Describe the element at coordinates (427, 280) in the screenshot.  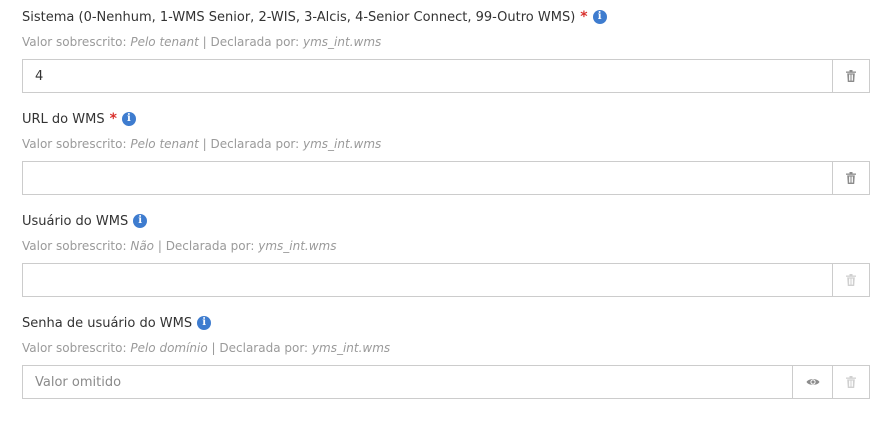
I see `usuario-input` at that location.